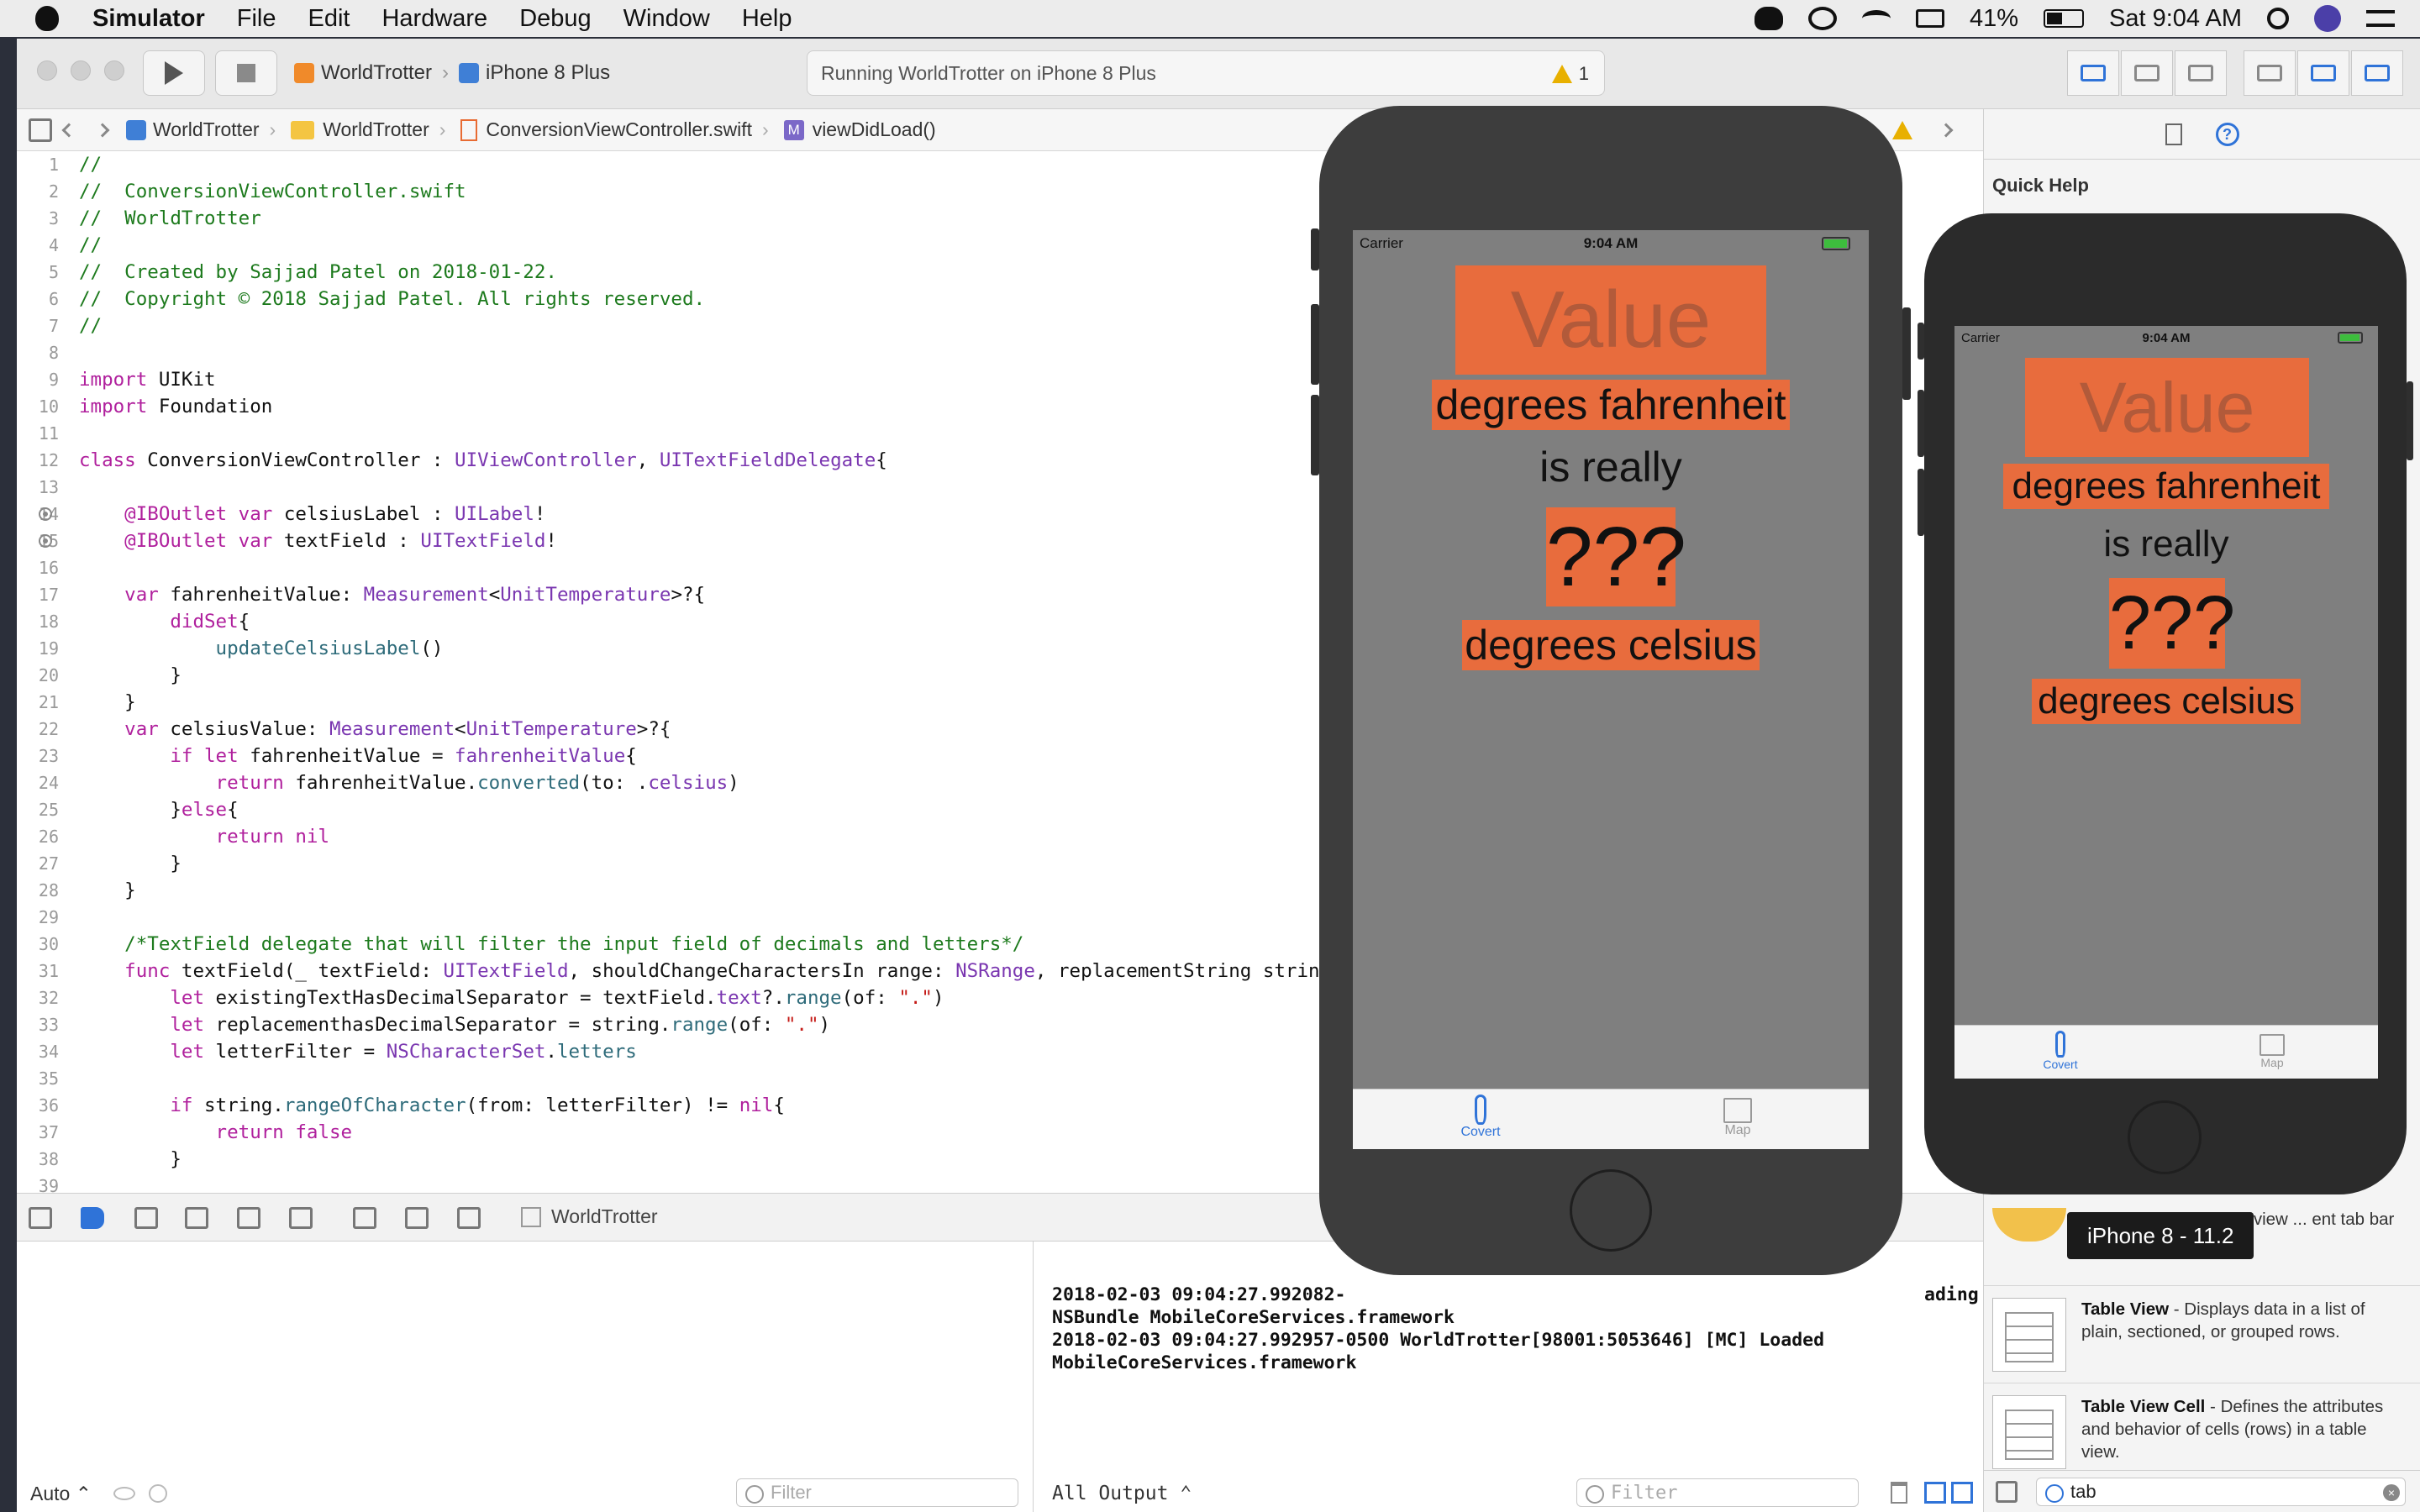 Image resolution: width=2420 pixels, height=1512 pixels. What do you see at coordinates (673, 863) in the screenshot?
I see `code-line: 27 }` at bounding box center [673, 863].